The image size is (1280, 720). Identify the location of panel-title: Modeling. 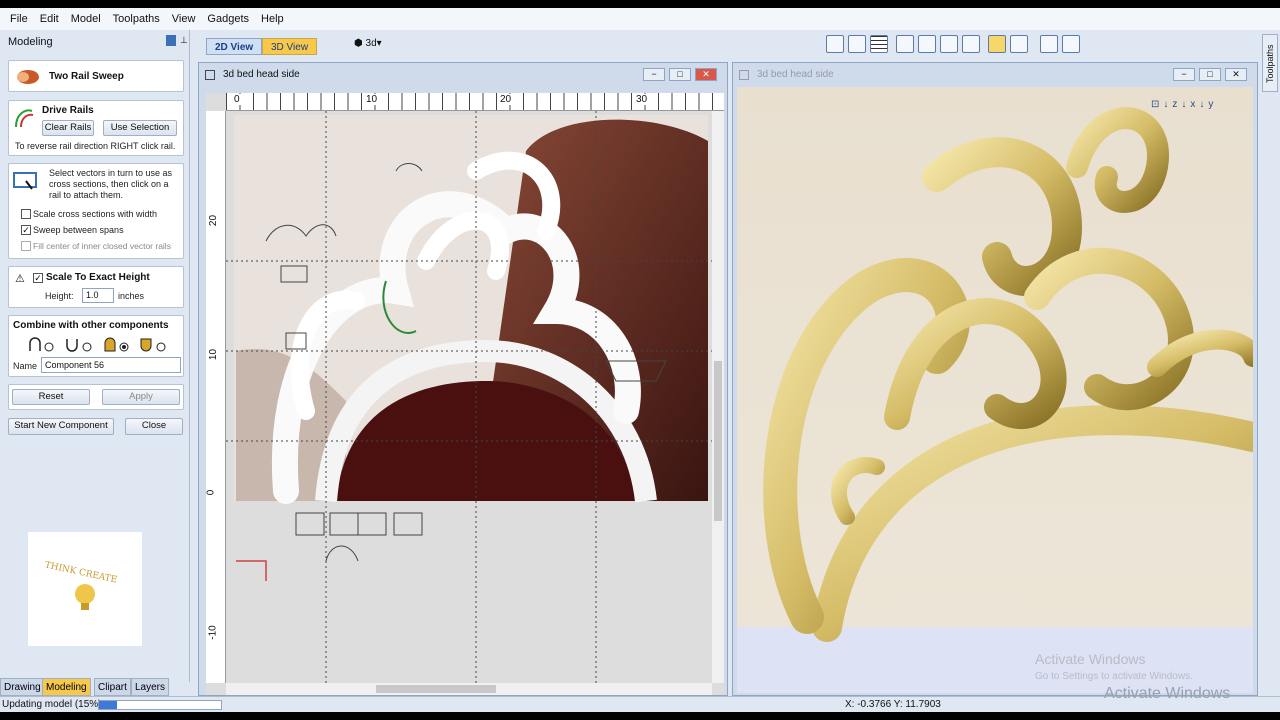
(30, 42).